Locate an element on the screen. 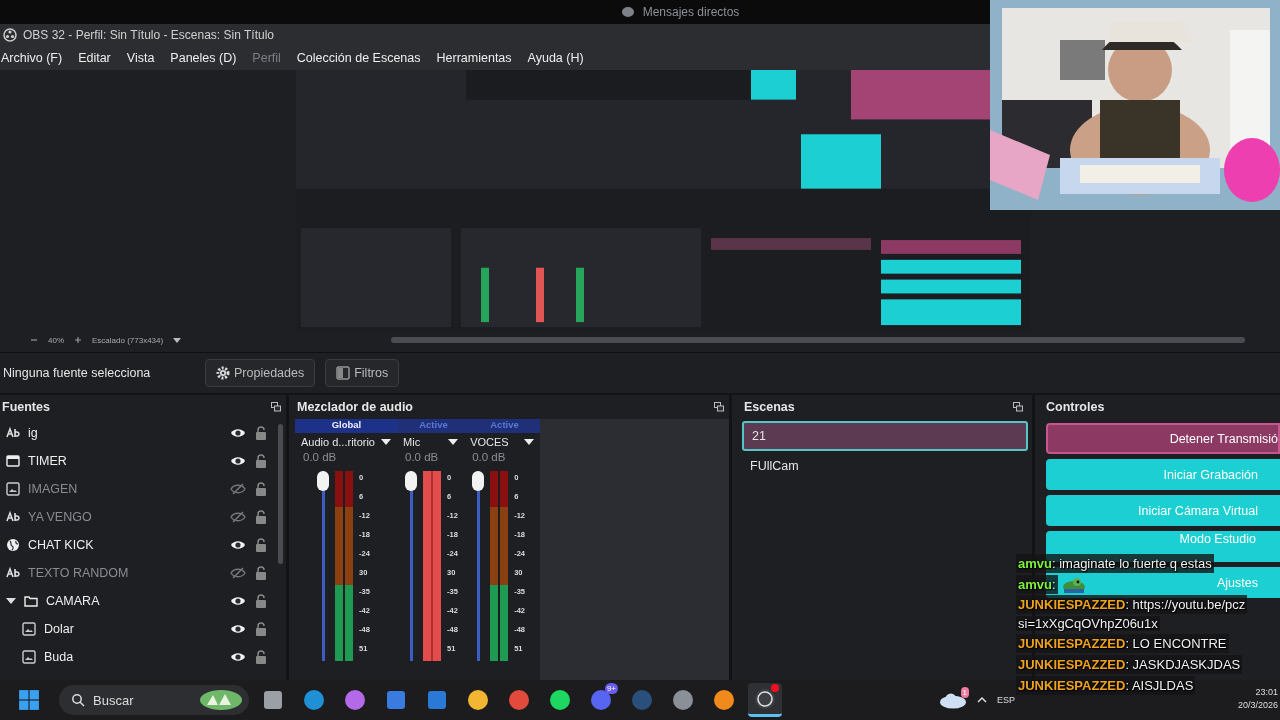 Image resolution: width=1280 pixels, height=720 pixels. source-name: TIMER is located at coordinates (125, 461).